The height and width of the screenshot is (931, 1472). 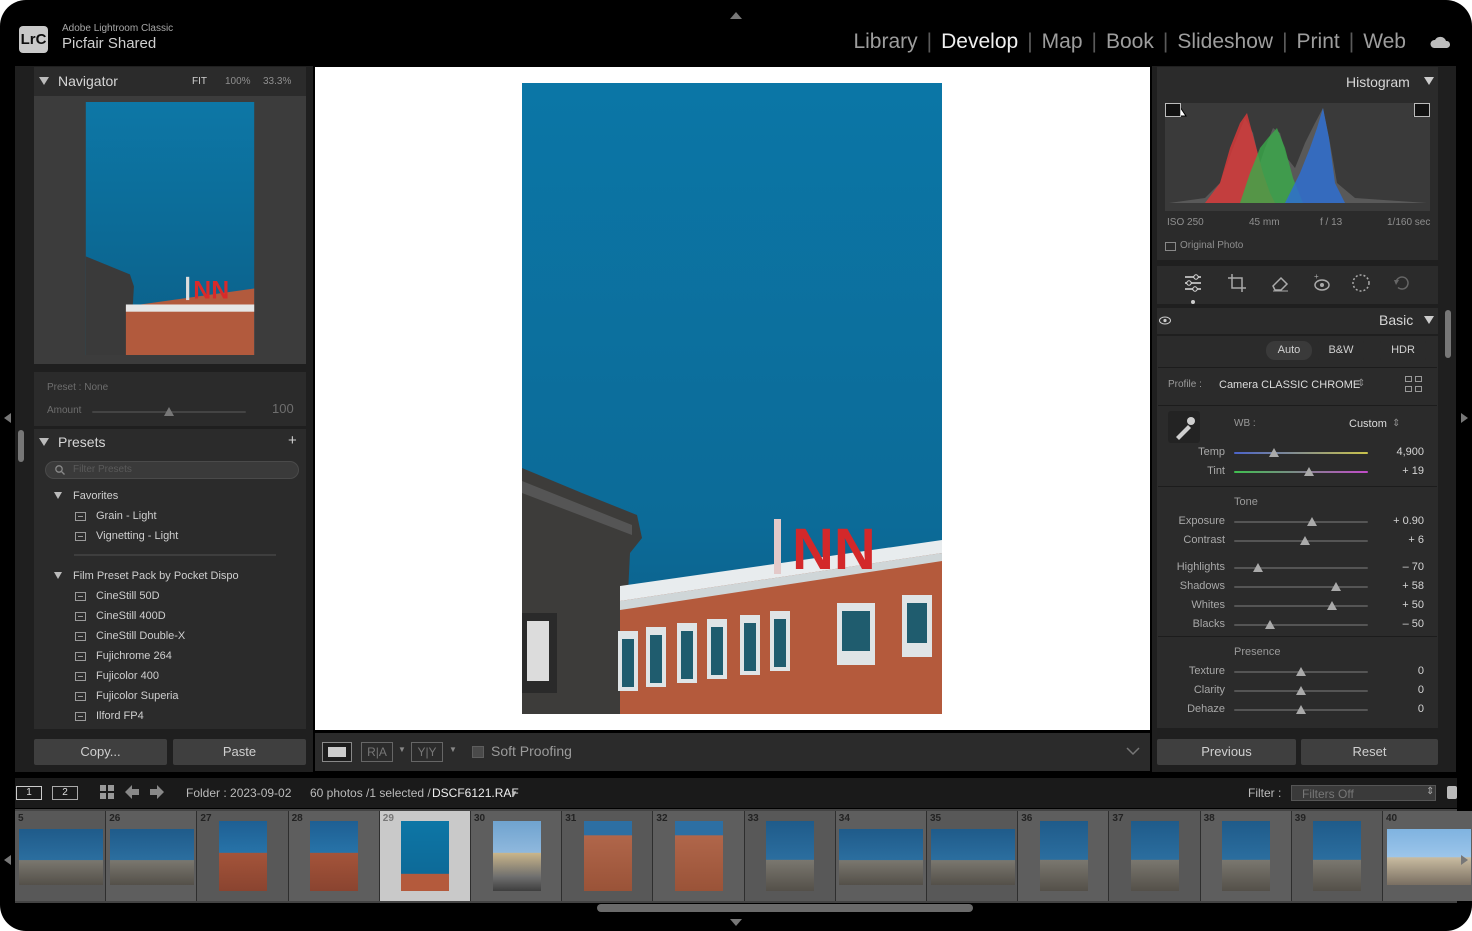 I want to click on histogram-collapse-icon, so click(x=1429, y=81).